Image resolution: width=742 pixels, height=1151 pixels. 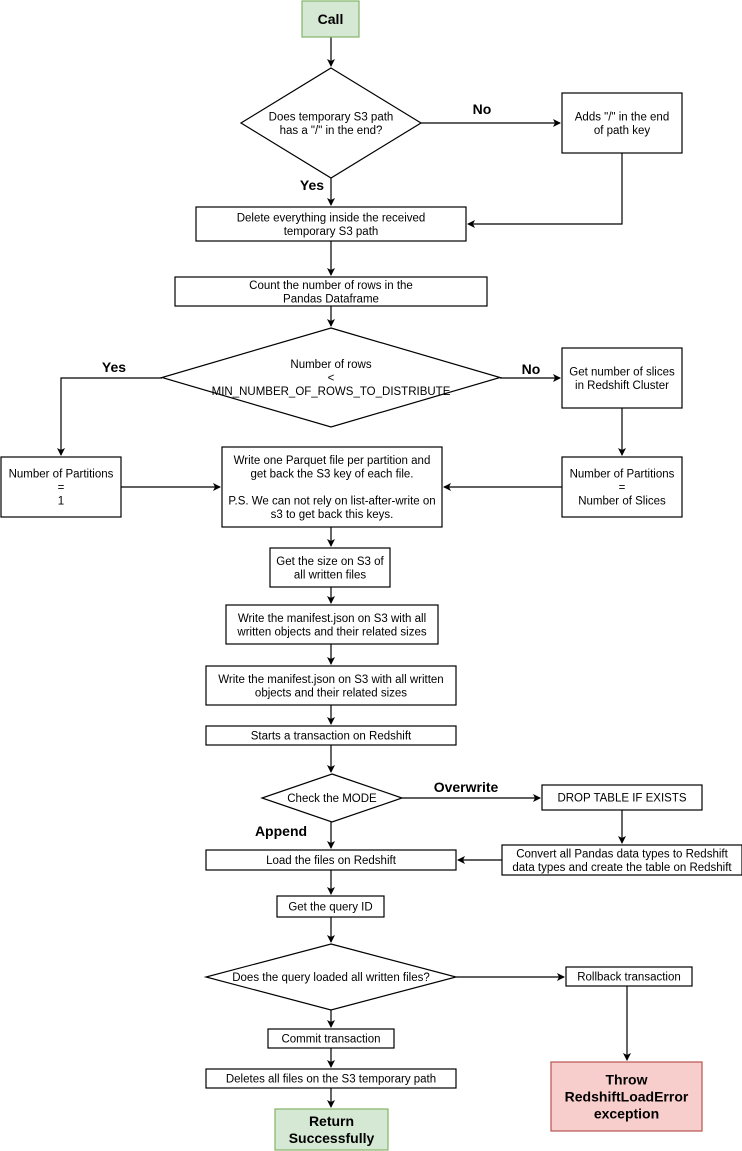 I want to click on edge-label-mode-overwrite: Overwrite, so click(x=466, y=787).